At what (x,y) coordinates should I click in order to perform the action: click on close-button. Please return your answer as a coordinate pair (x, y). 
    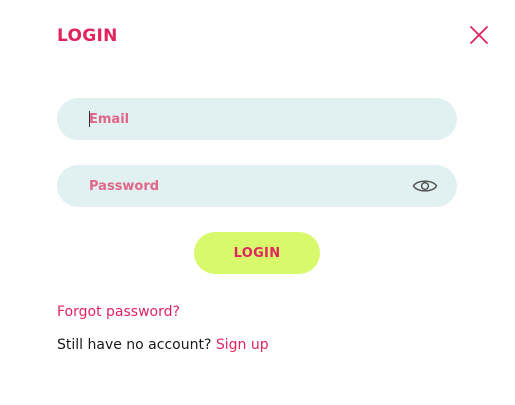
    Looking at the image, I should click on (479, 35).